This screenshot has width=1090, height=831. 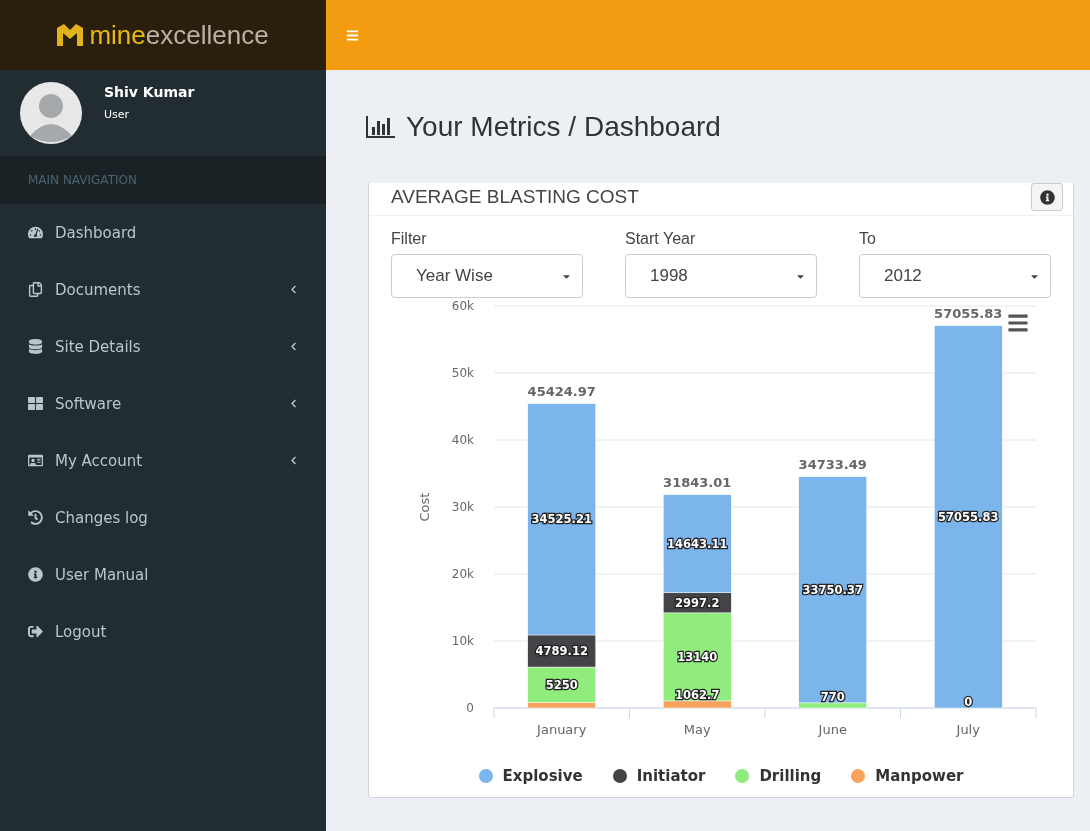 I want to click on field-label: Filter, so click(x=409, y=239).